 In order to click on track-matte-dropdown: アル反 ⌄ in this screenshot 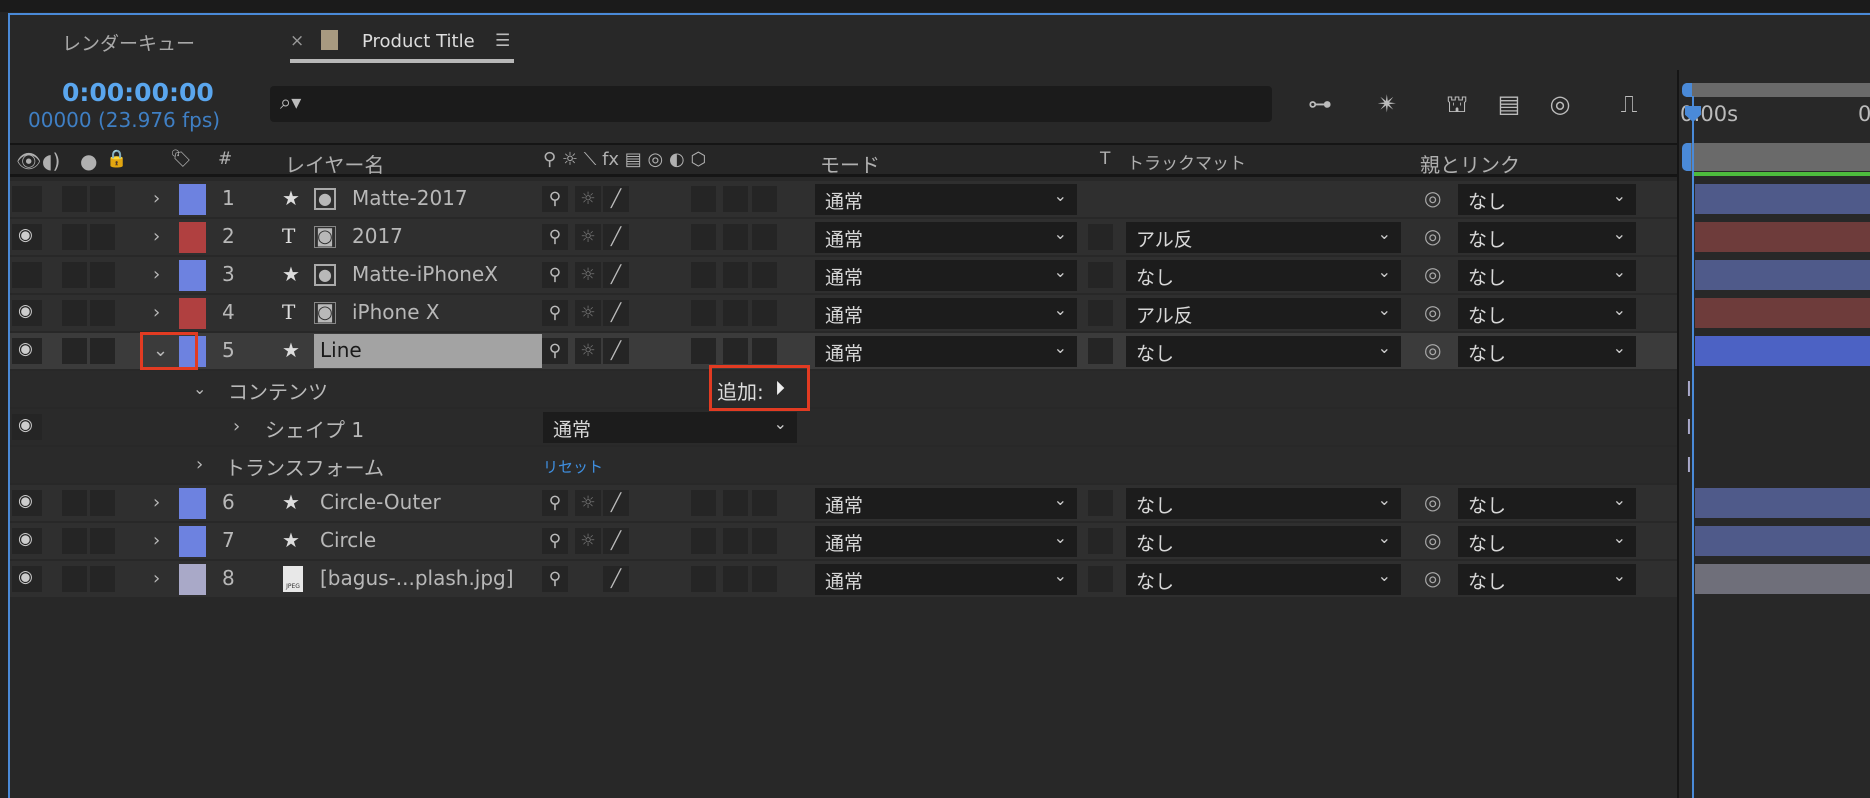, I will do `click(1263, 237)`.